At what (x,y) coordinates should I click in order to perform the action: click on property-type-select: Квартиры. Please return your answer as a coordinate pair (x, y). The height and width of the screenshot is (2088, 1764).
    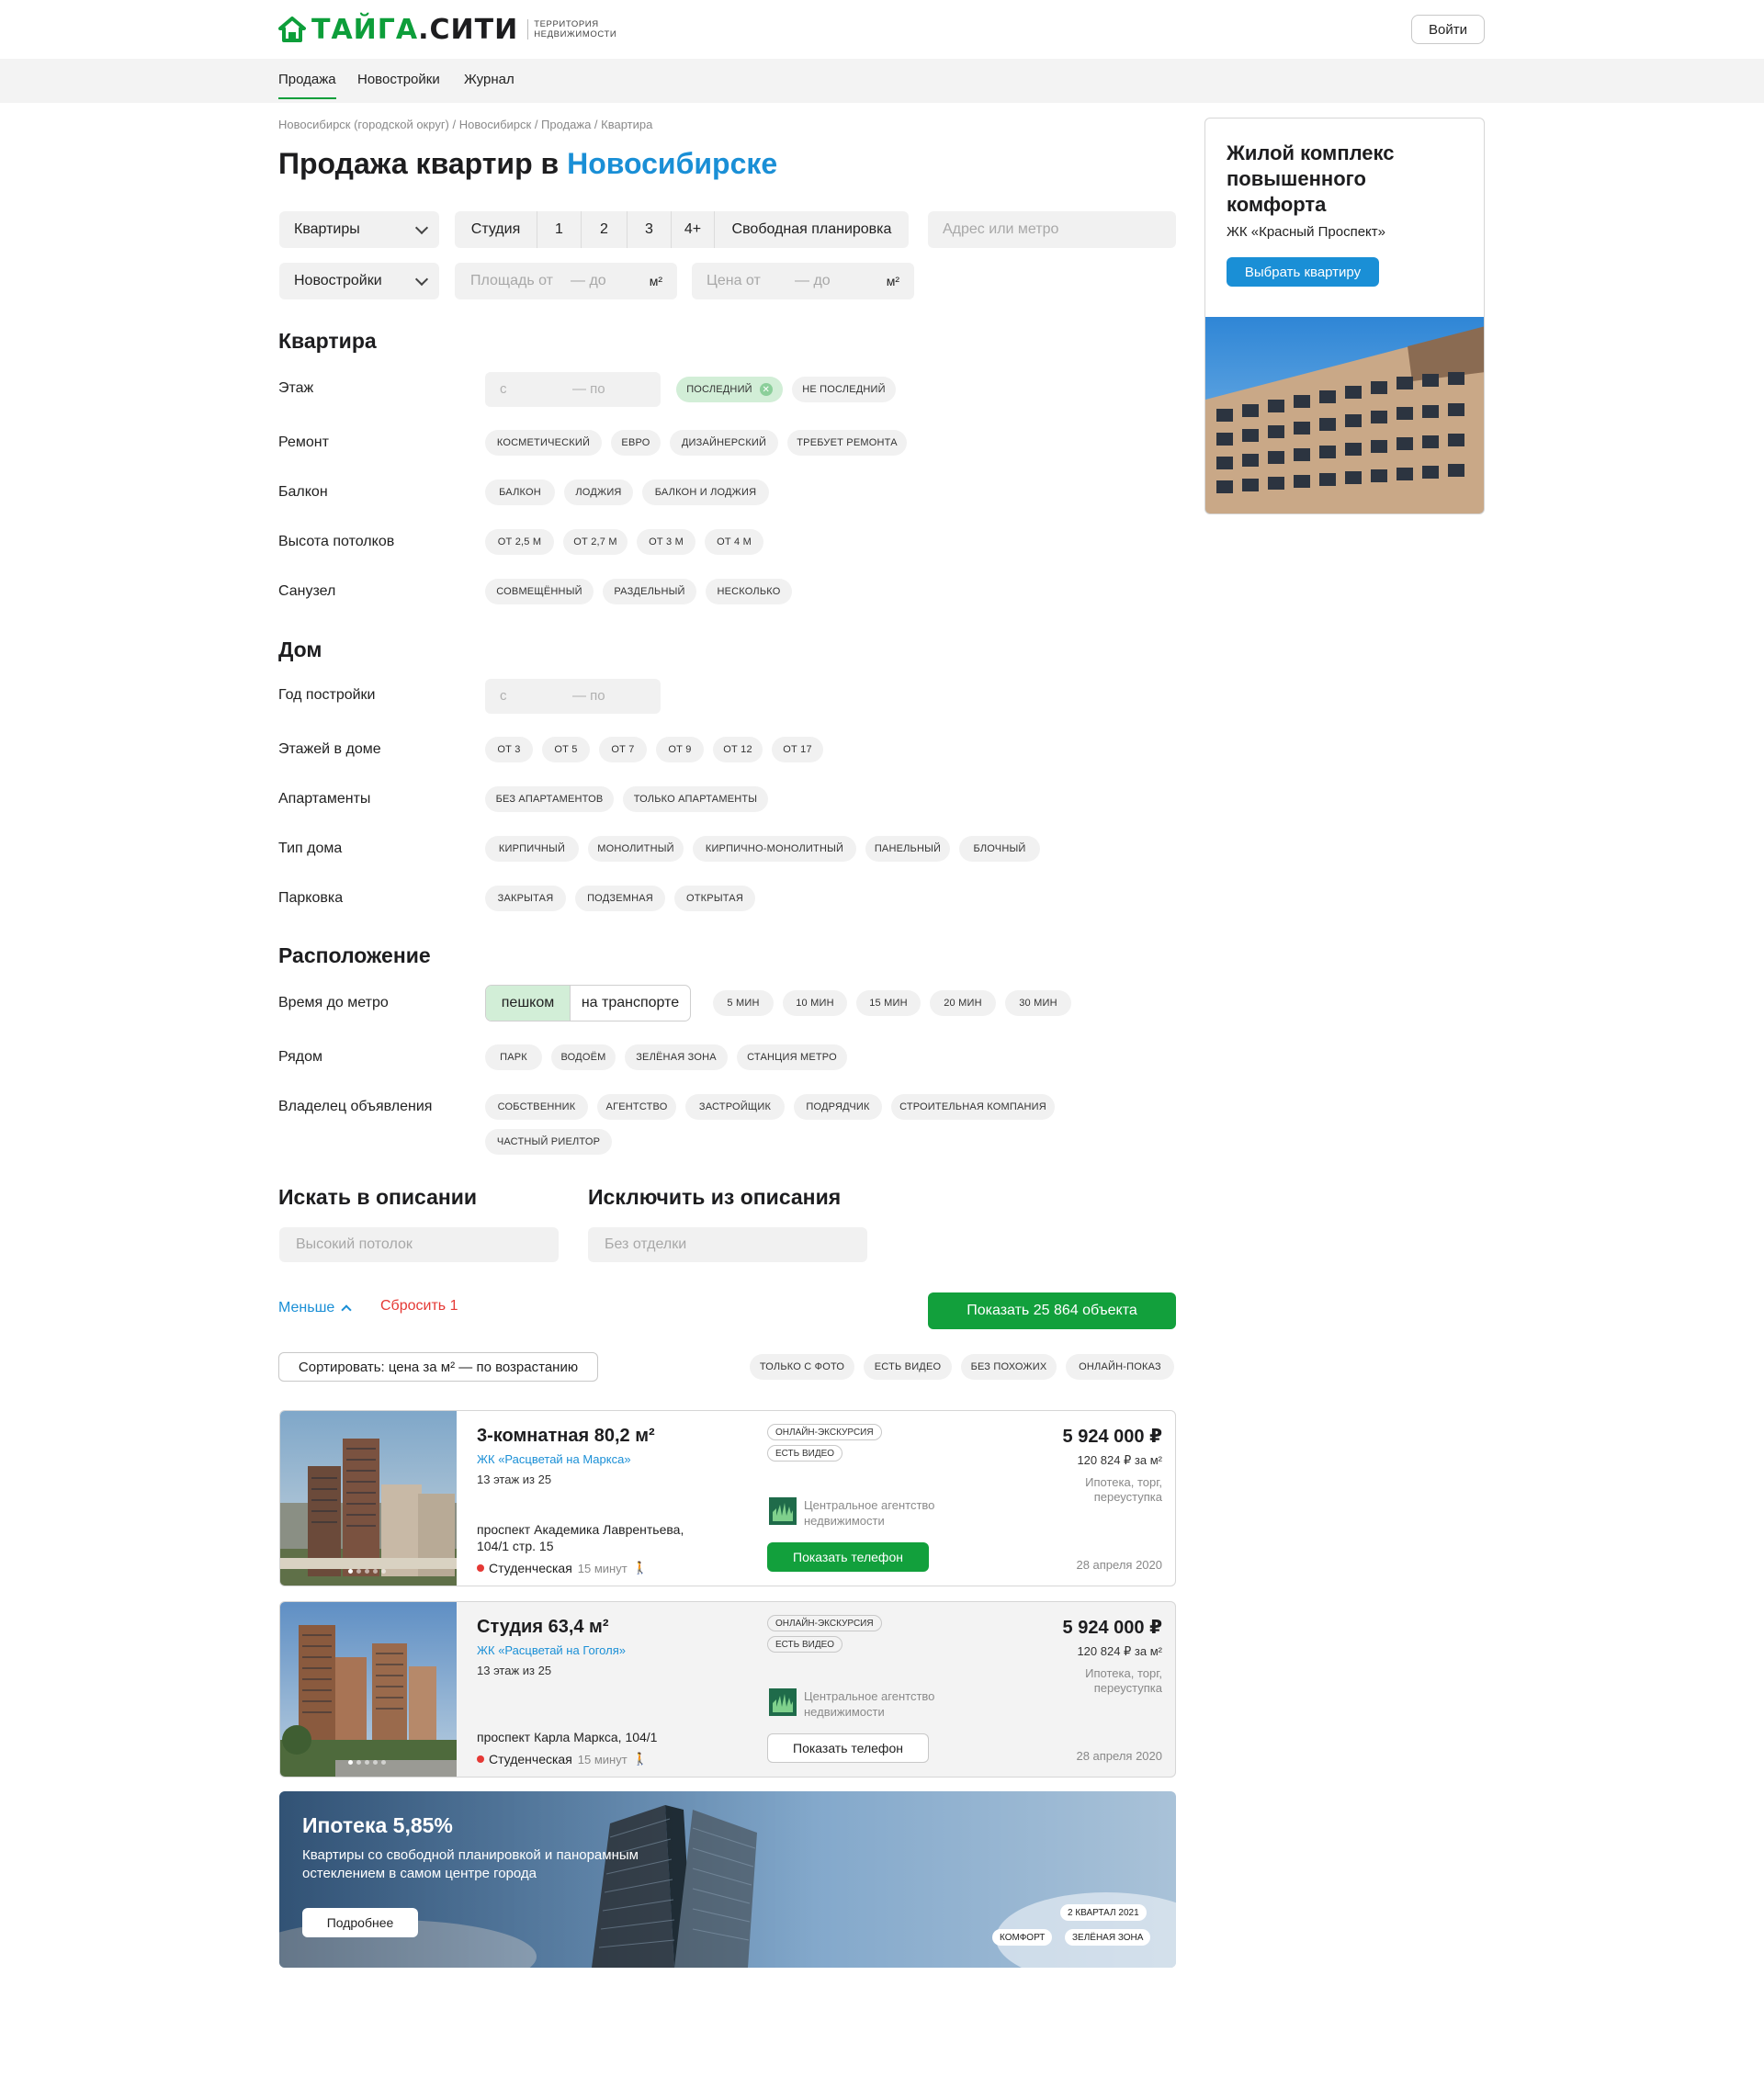
    Looking at the image, I should click on (359, 229).